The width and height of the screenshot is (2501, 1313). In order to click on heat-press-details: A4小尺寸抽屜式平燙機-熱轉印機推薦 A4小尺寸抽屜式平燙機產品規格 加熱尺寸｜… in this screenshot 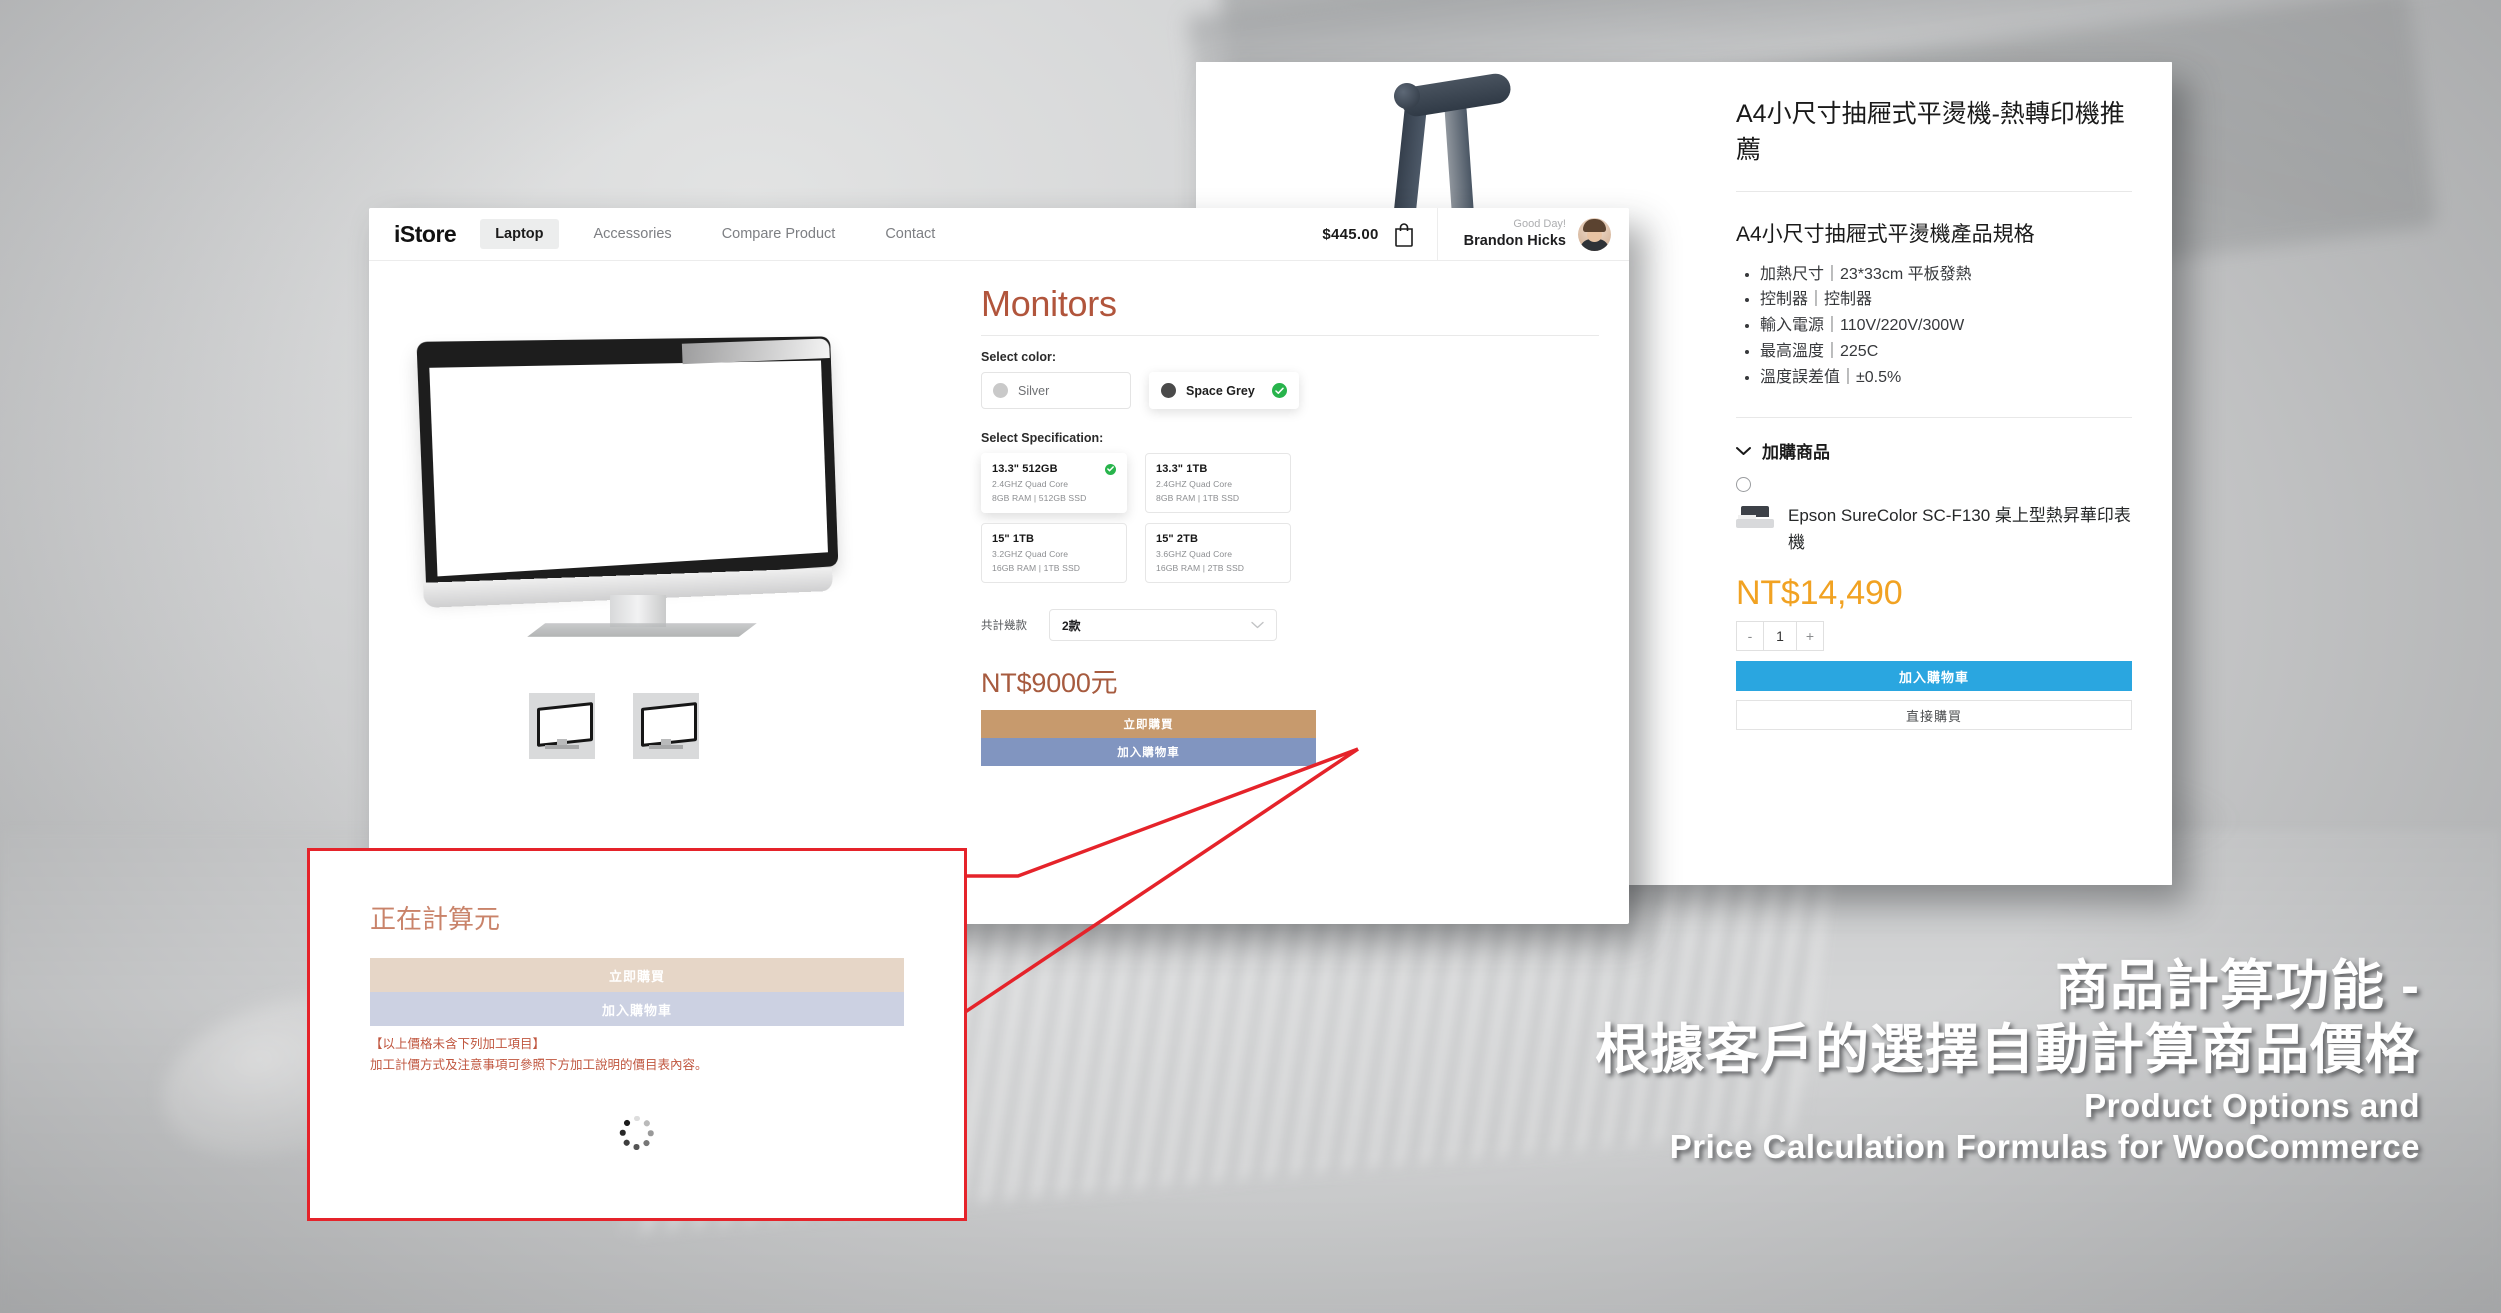, I will do `click(1934, 473)`.